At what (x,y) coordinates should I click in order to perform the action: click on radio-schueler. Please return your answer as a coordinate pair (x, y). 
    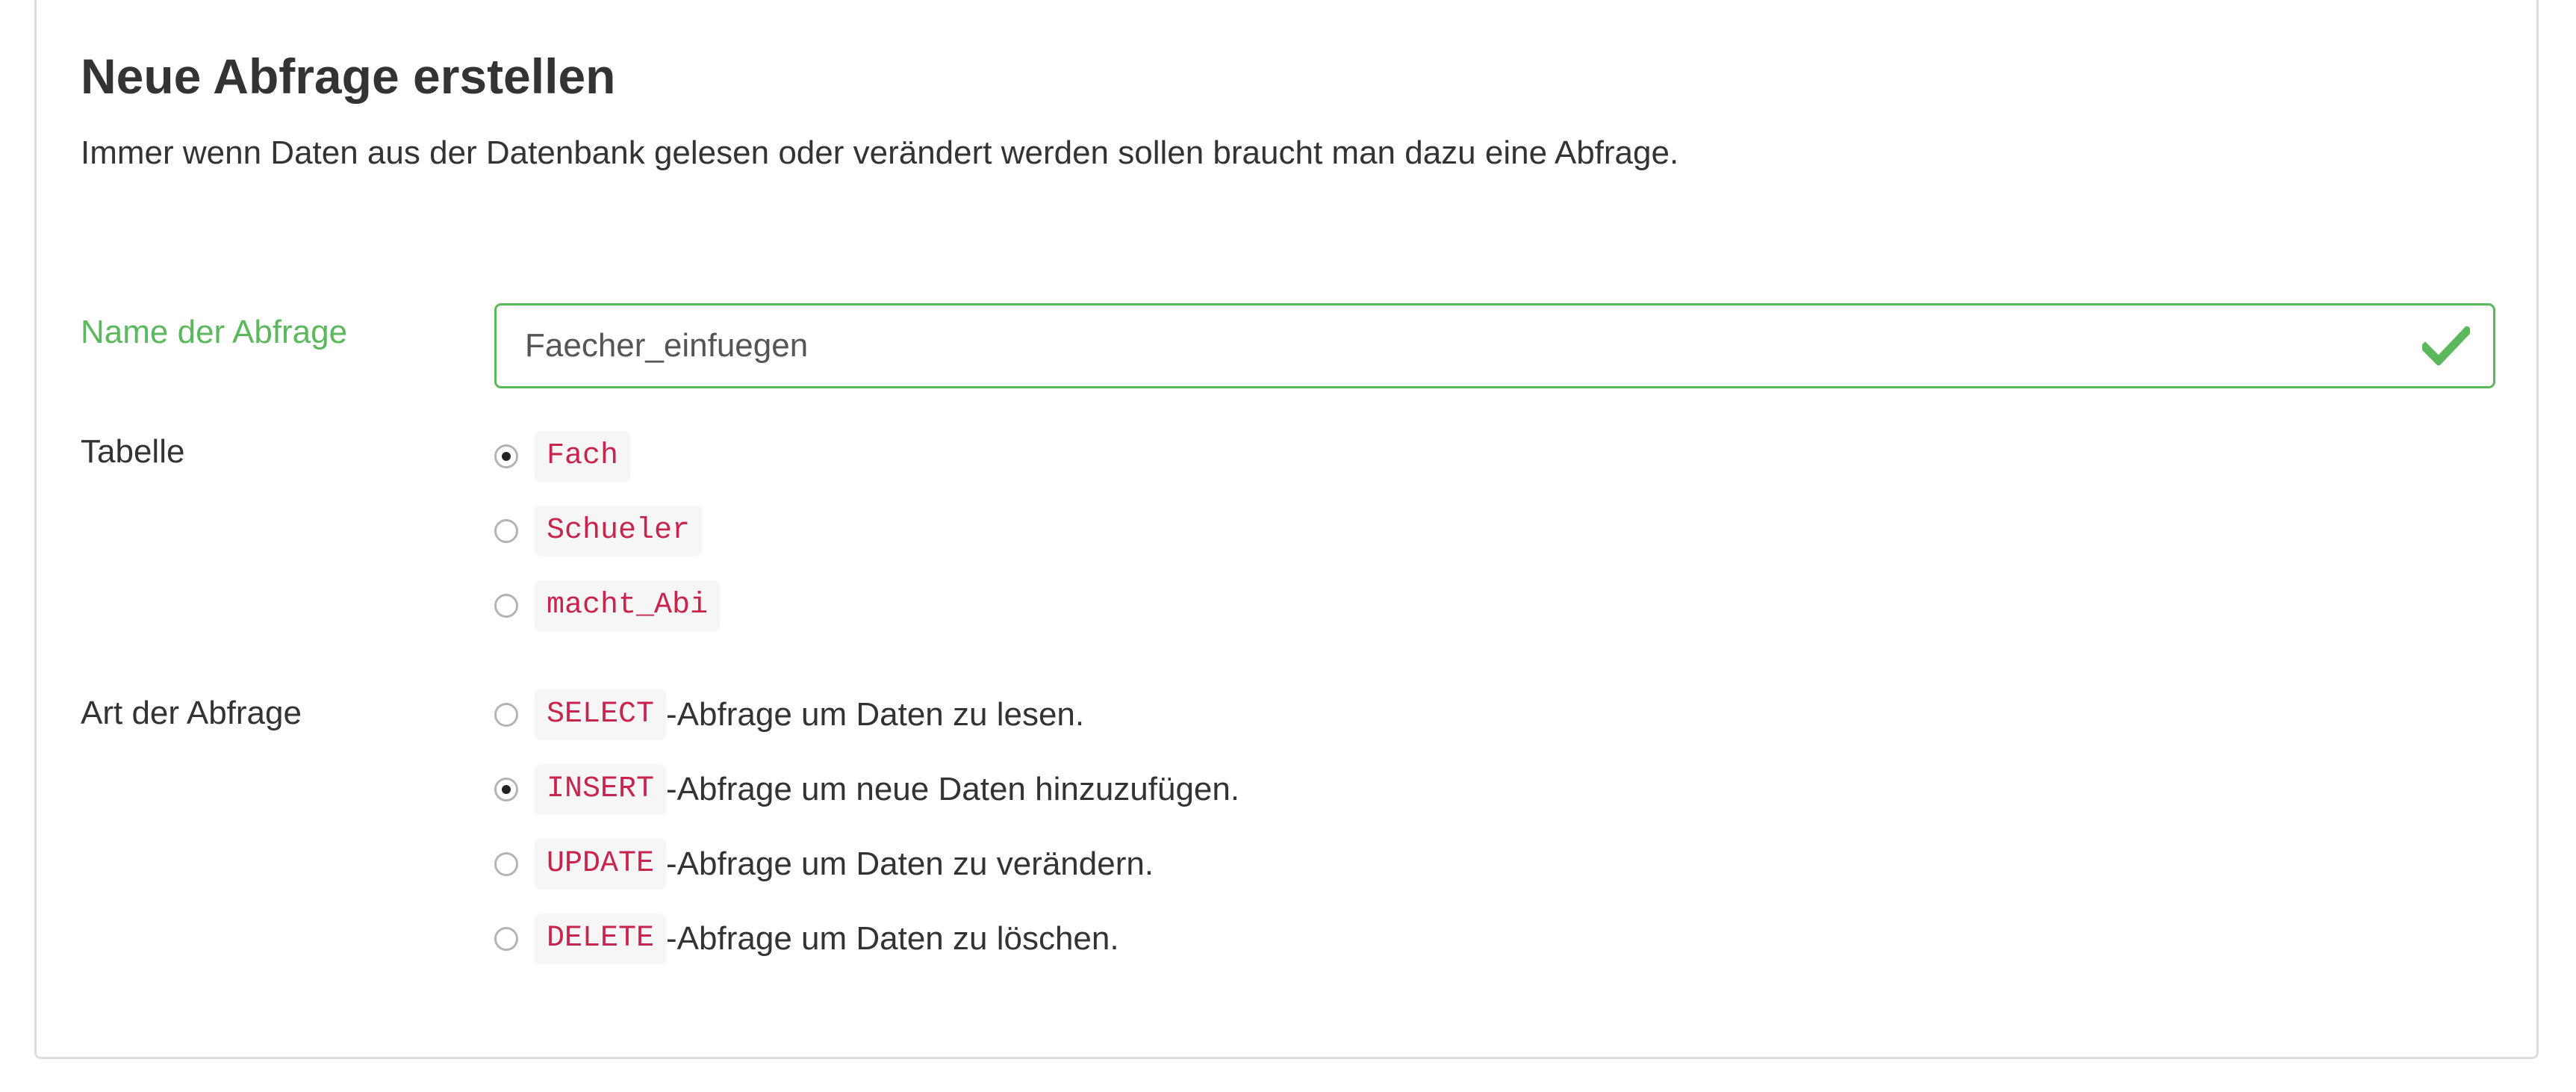
    Looking at the image, I should click on (506, 531).